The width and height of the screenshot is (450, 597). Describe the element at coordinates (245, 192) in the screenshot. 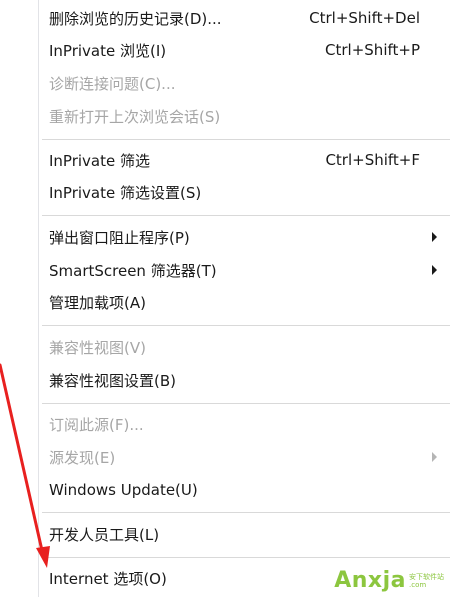

I see `menu-item-inprivate-filtering-settings: InPrivate 筛选设置(S)` at that location.